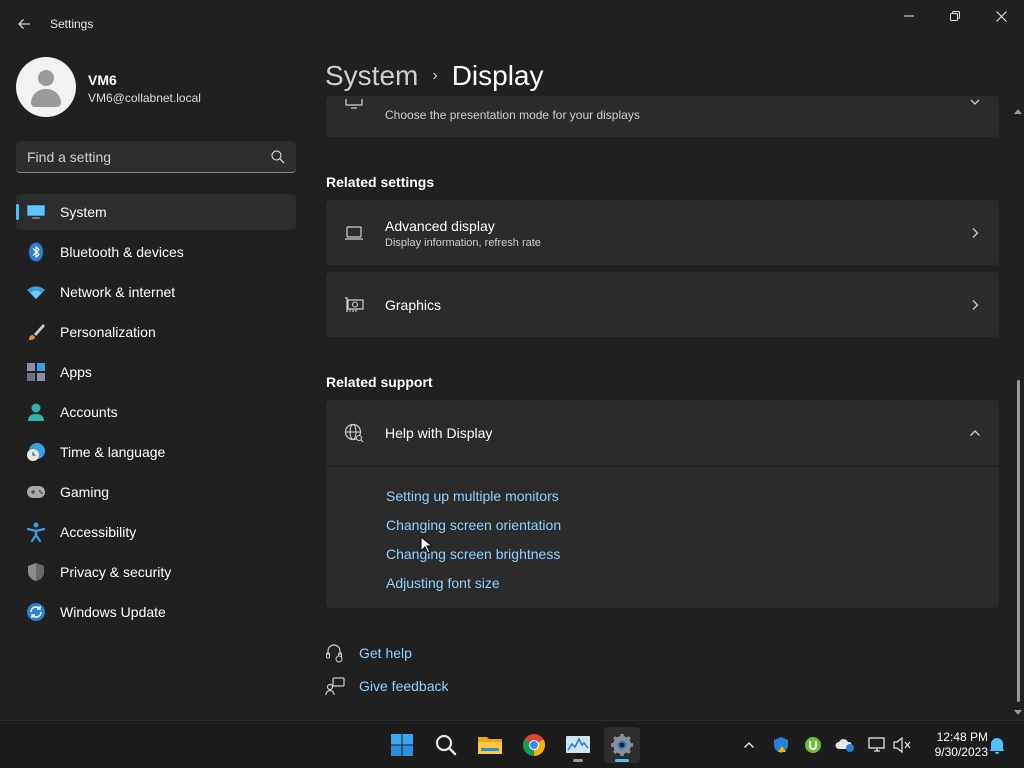  I want to click on start-button, so click(402, 745).